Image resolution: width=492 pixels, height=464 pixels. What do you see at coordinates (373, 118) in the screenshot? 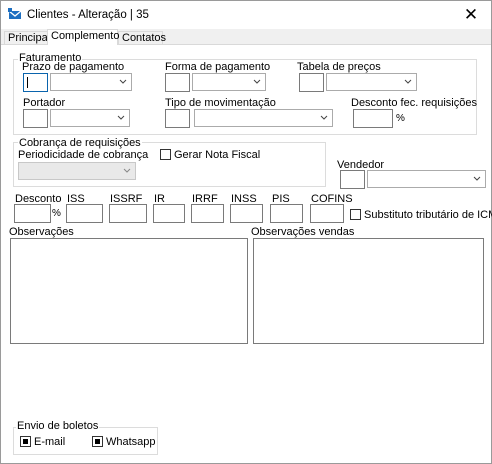
I see `desconto-fec-input` at bounding box center [373, 118].